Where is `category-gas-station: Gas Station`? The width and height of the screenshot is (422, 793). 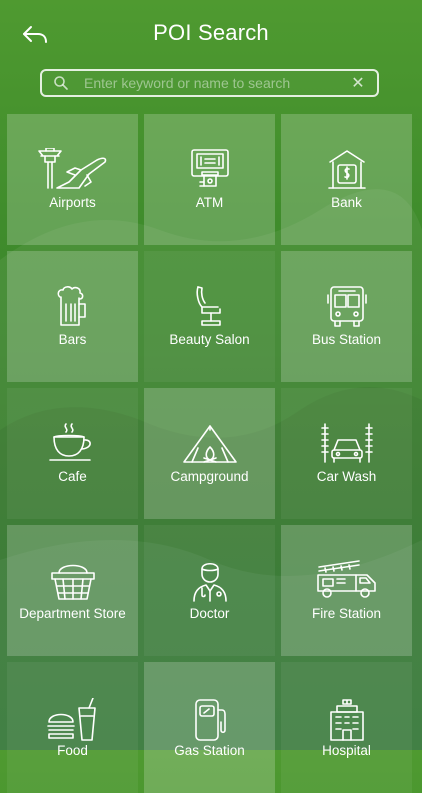
category-gas-station: Gas Station is located at coordinates (209, 727).